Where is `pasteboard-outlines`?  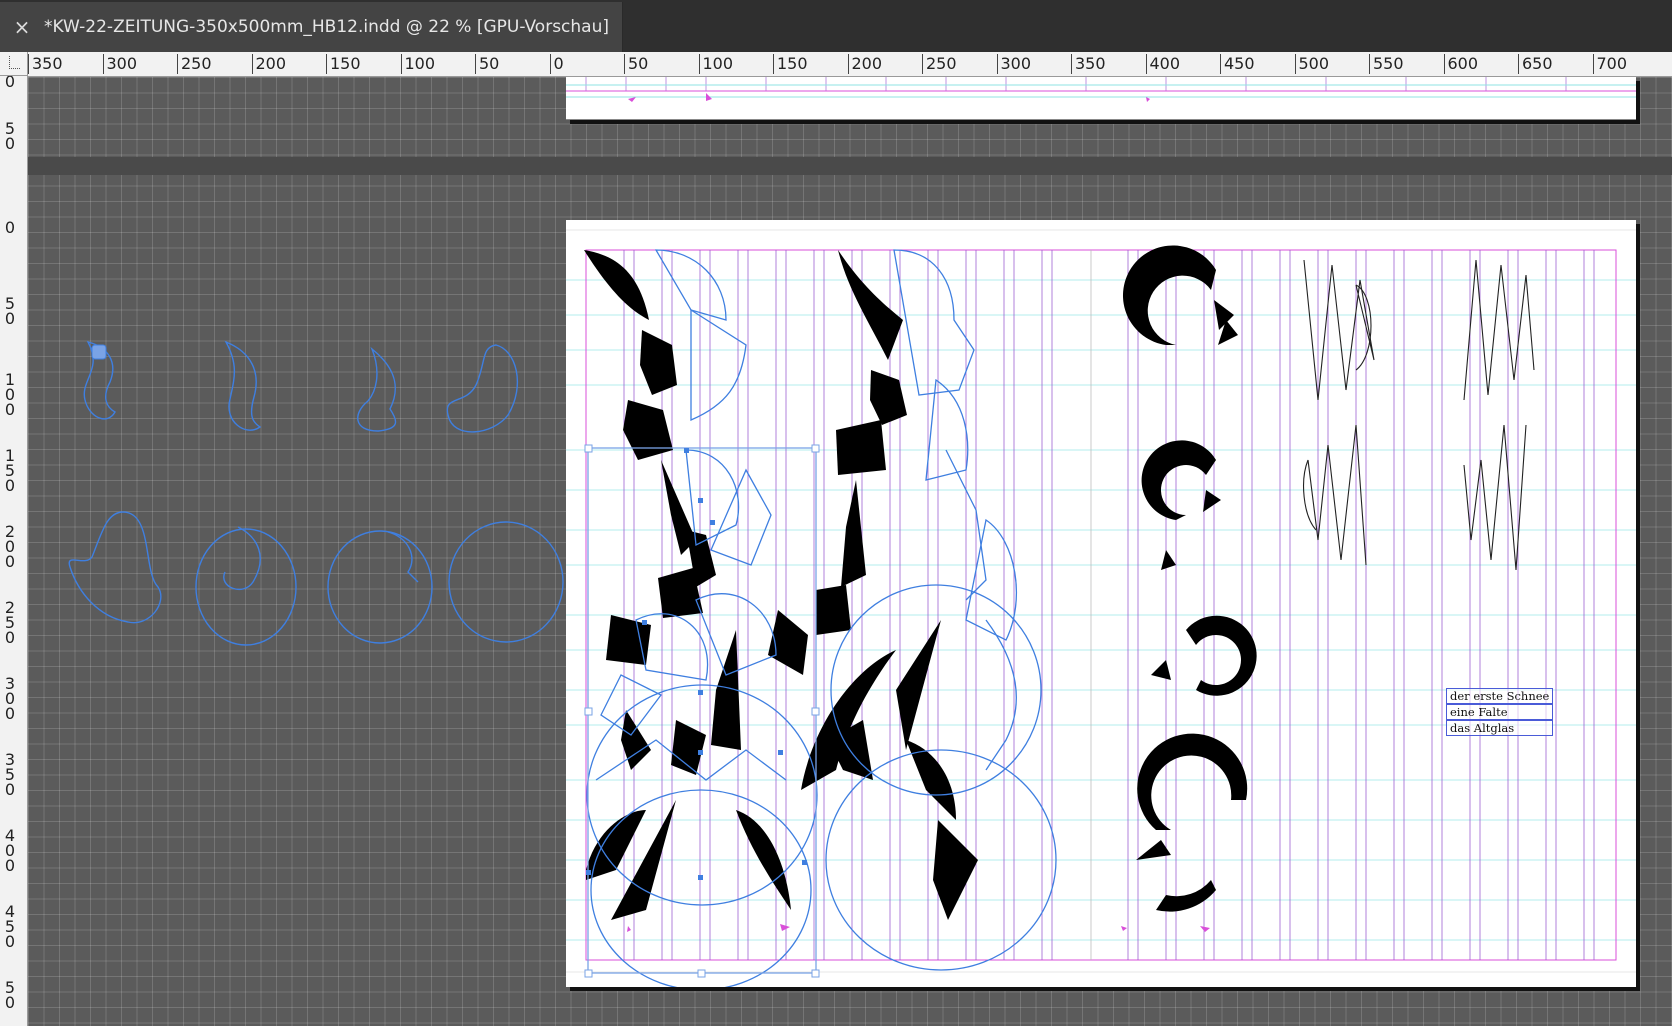 pasteboard-outlines is located at coordinates (298, 457).